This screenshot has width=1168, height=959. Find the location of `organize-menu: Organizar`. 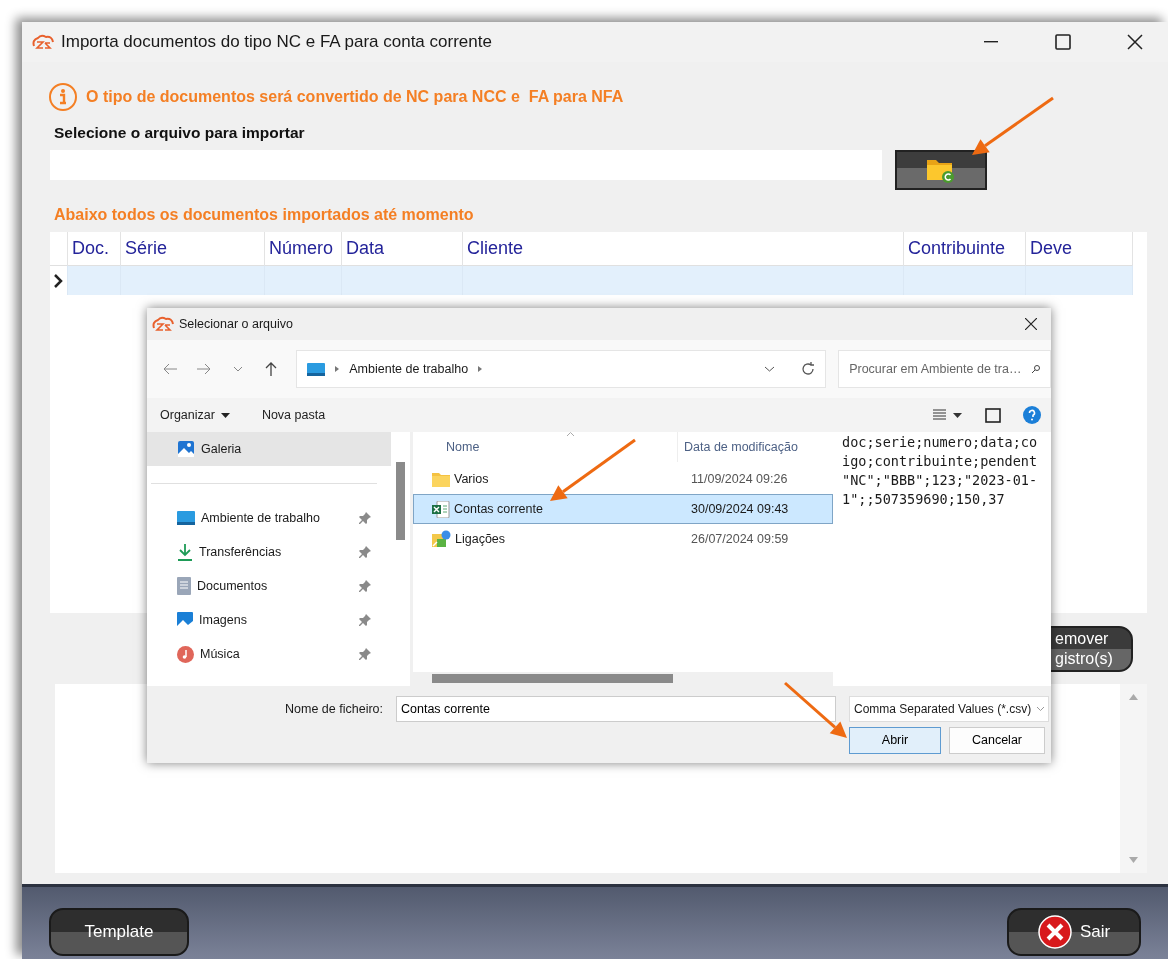

organize-menu: Organizar is located at coordinates (195, 415).